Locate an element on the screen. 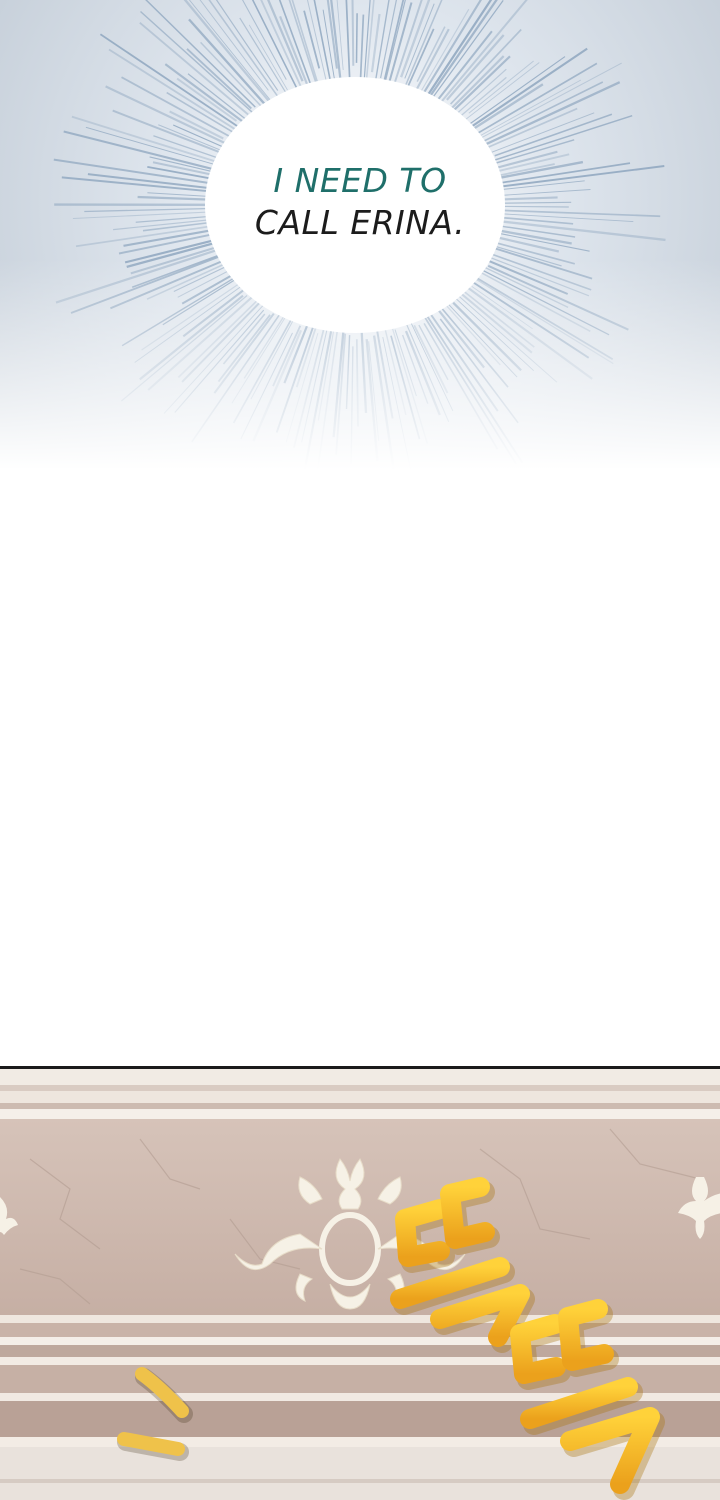 The height and width of the screenshot is (1500, 720). thought-line-2: CALL ERINA. is located at coordinates (360, 222).